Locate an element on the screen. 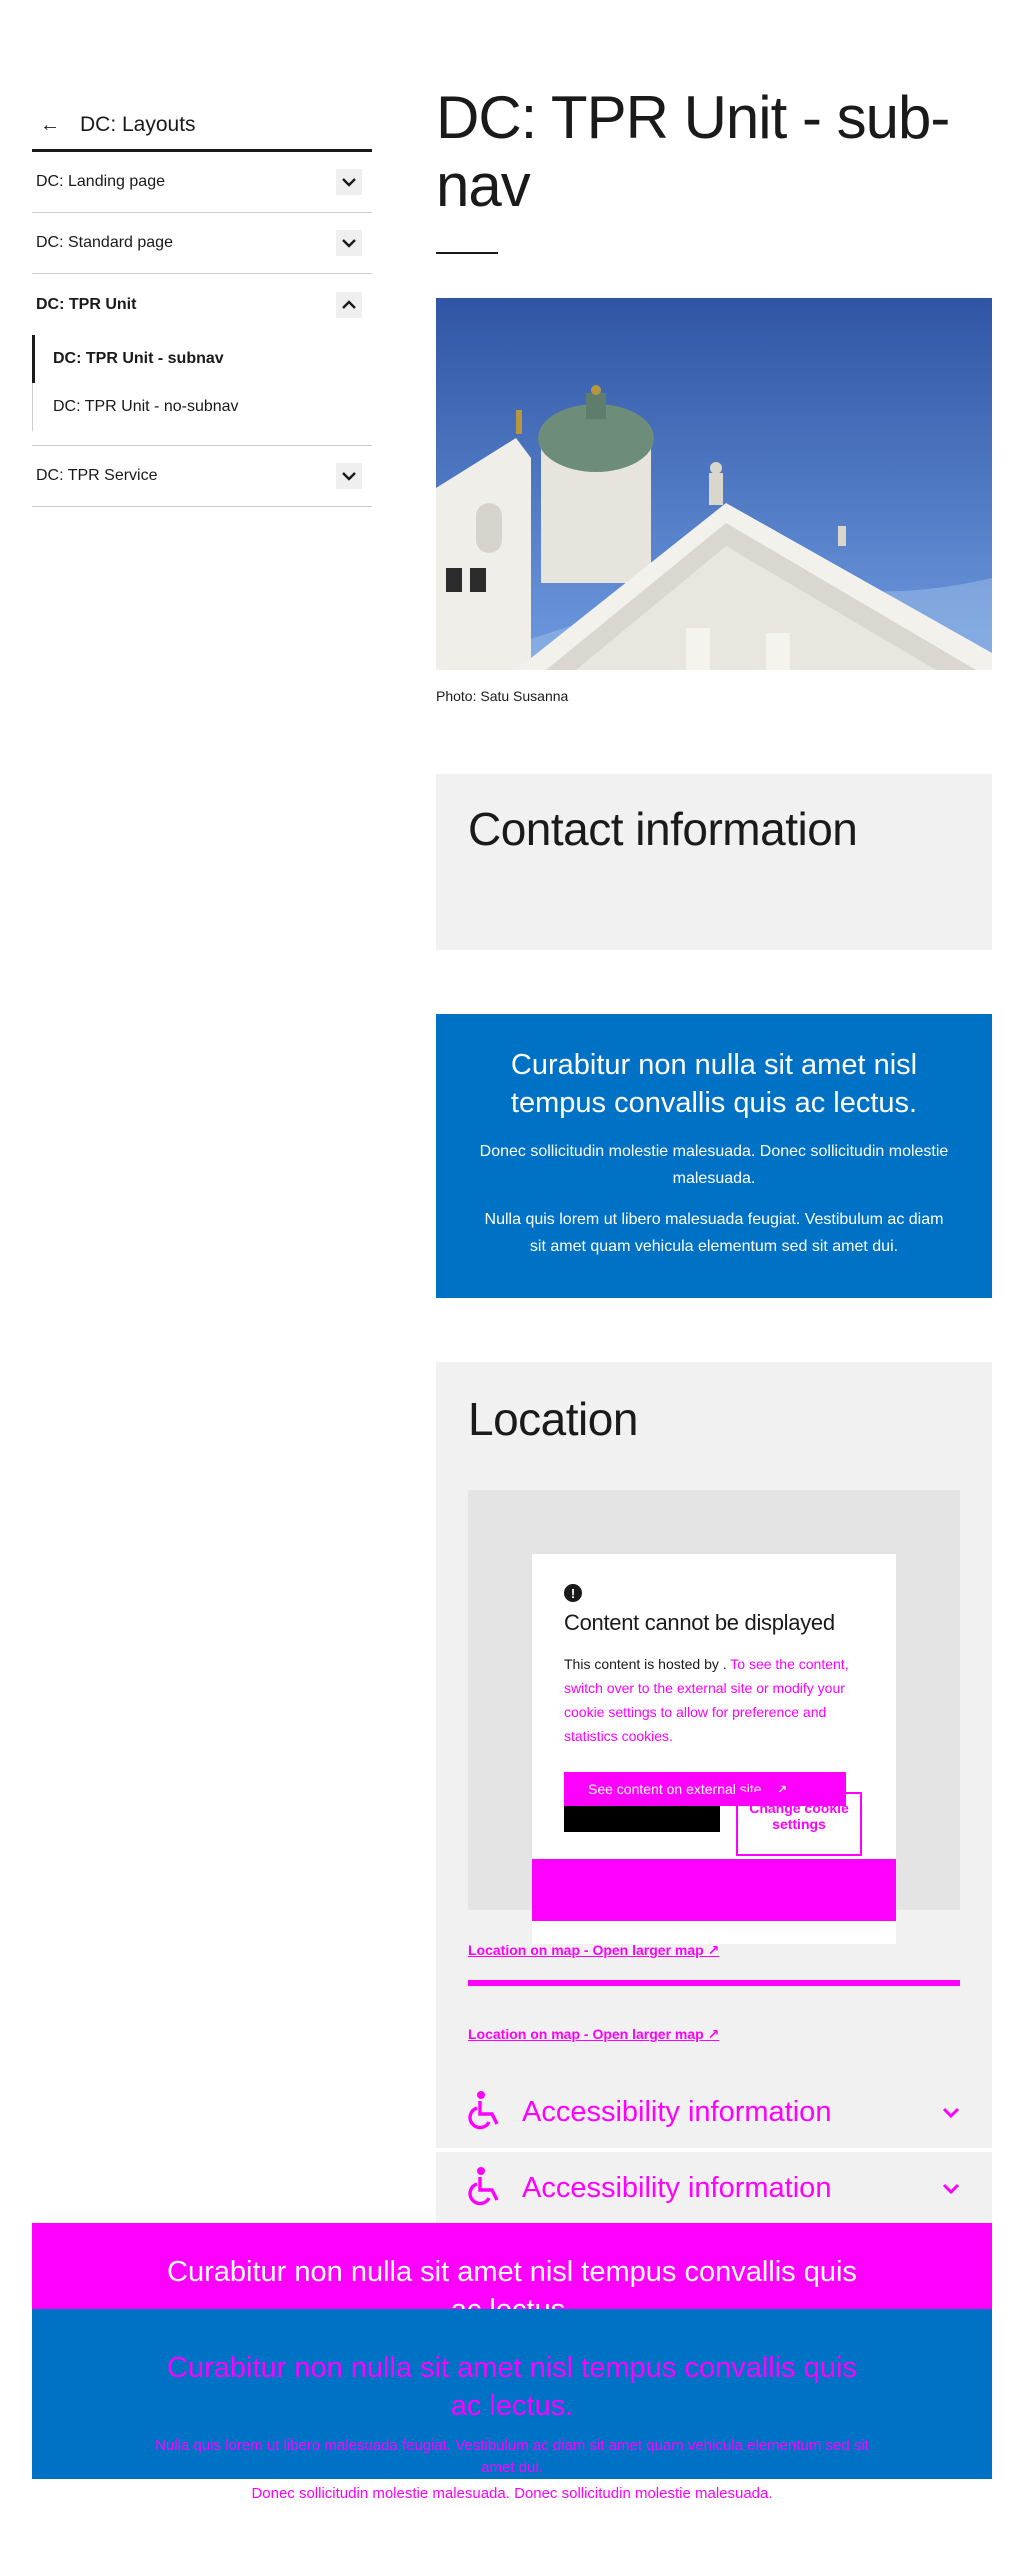 The image size is (1024, 2563). contact-section: Contact information is located at coordinates (714, 862).